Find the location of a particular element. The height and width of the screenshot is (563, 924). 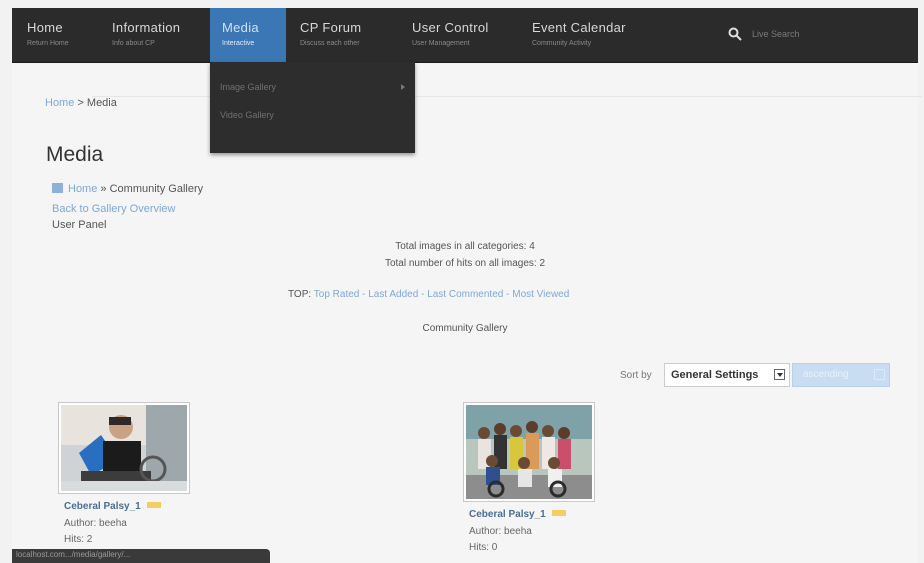

sort-by-select: General Settings is located at coordinates (727, 375).